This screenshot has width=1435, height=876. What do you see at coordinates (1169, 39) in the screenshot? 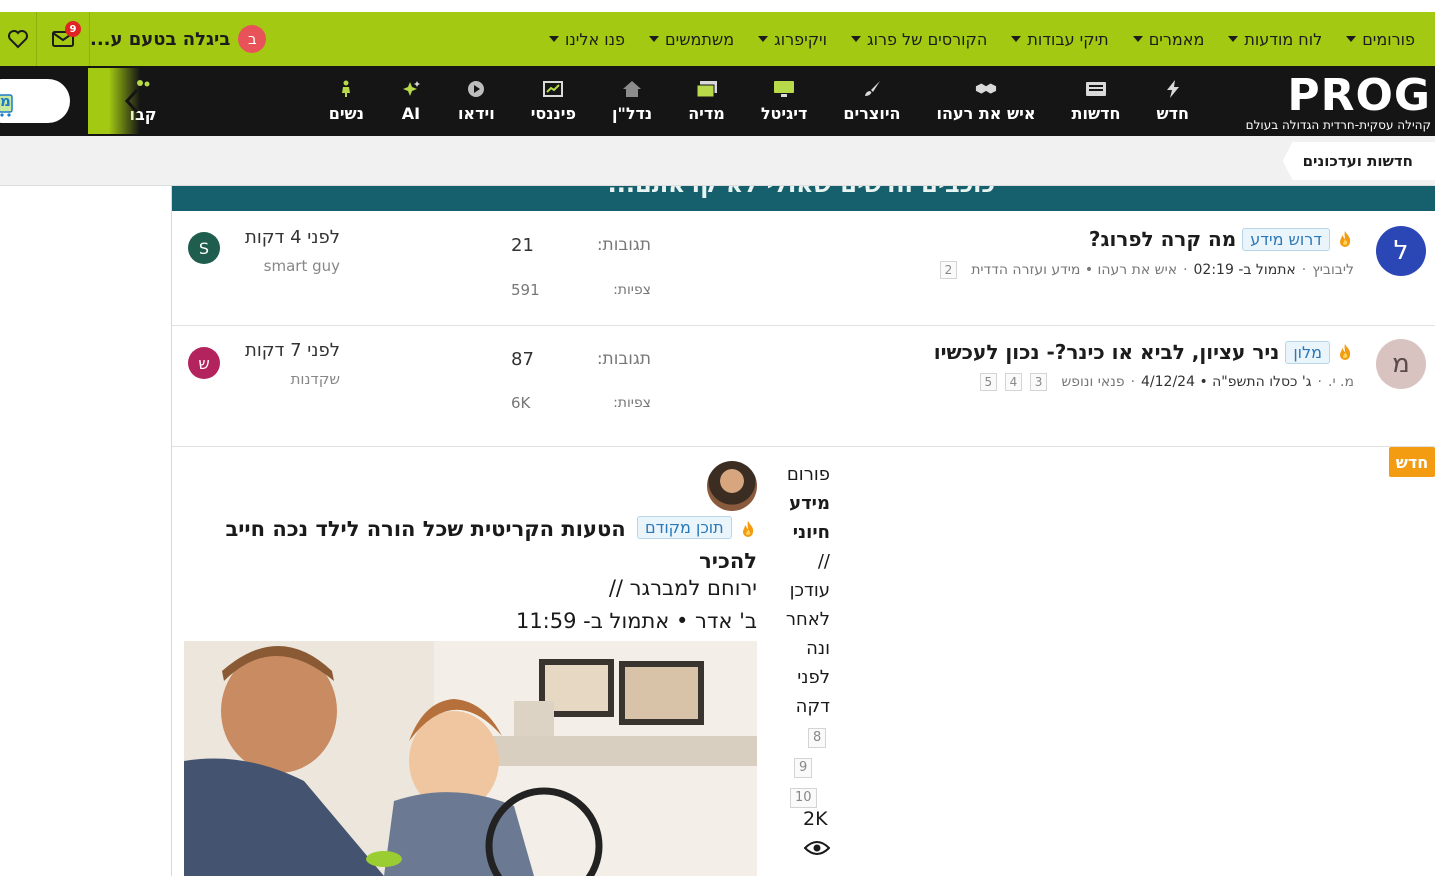
I see `menu-articles: מאמרים` at bounding box center [1169, 39].